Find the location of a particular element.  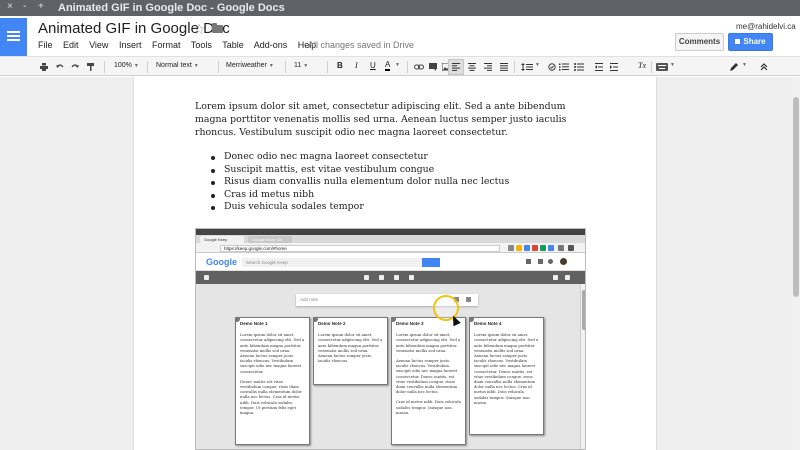

font-size-select: 11 ▼ is located at coordinates (301, 65).